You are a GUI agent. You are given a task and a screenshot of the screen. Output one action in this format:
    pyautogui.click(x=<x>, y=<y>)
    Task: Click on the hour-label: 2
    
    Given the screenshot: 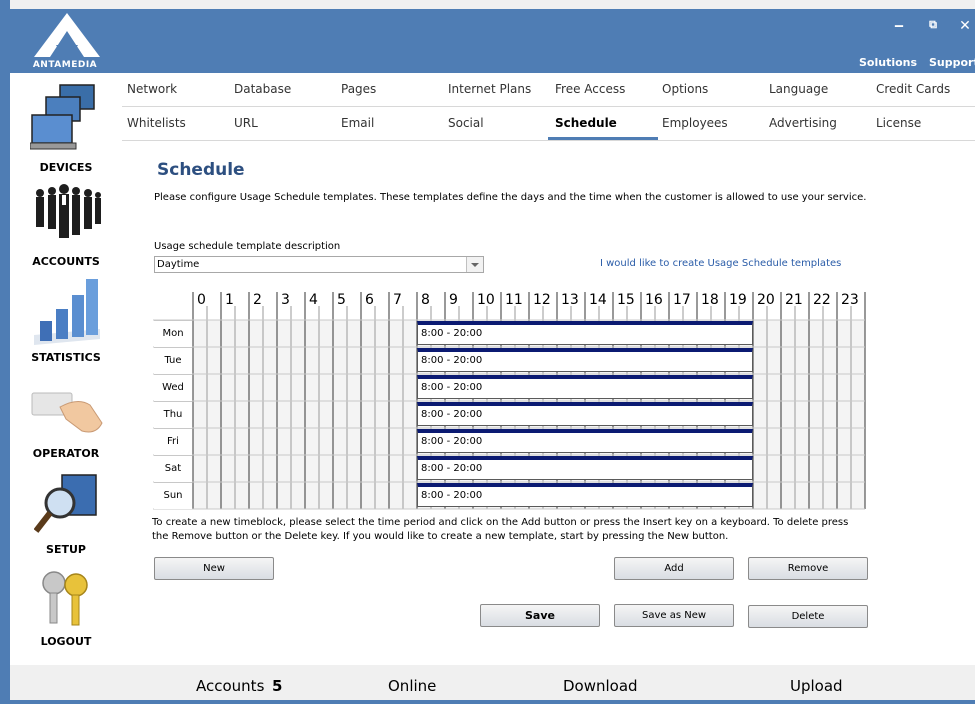 What is the action you would take?
    pyautogui.click(x=257, y=300)
    